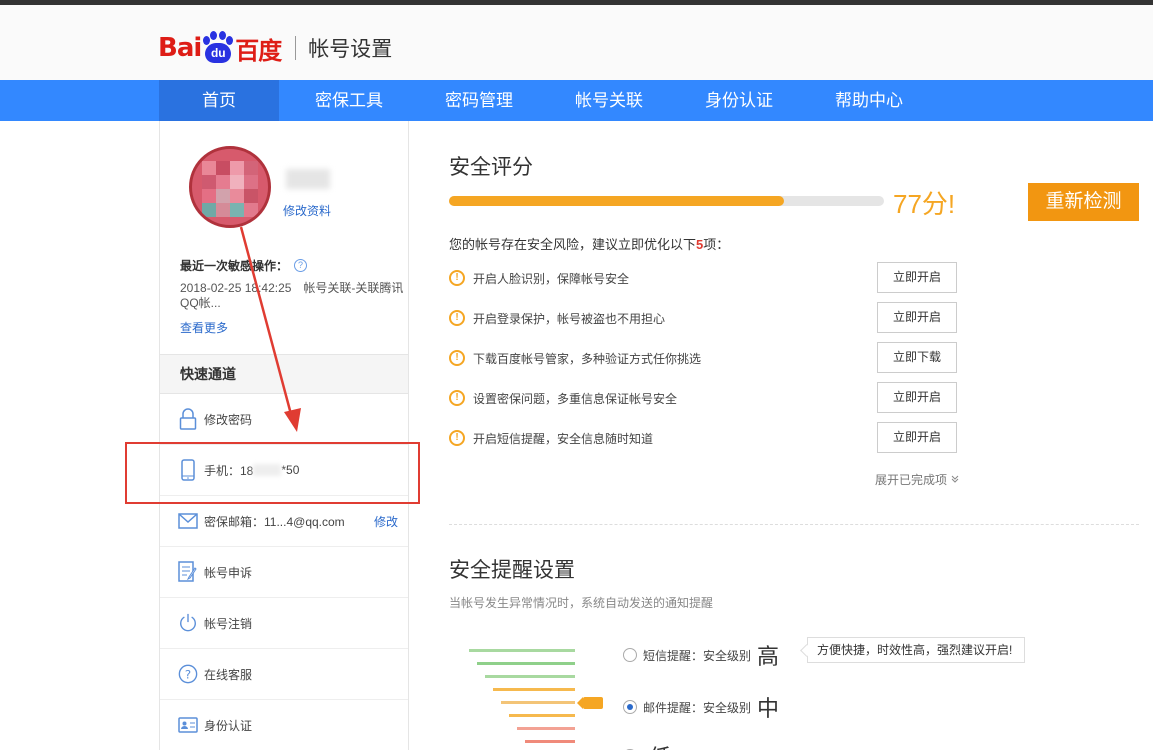  Describe the element at coordinates (551, 278) in the screenshot. I see `task-text: 开启人脸识别，保障帐号安全` at that location.